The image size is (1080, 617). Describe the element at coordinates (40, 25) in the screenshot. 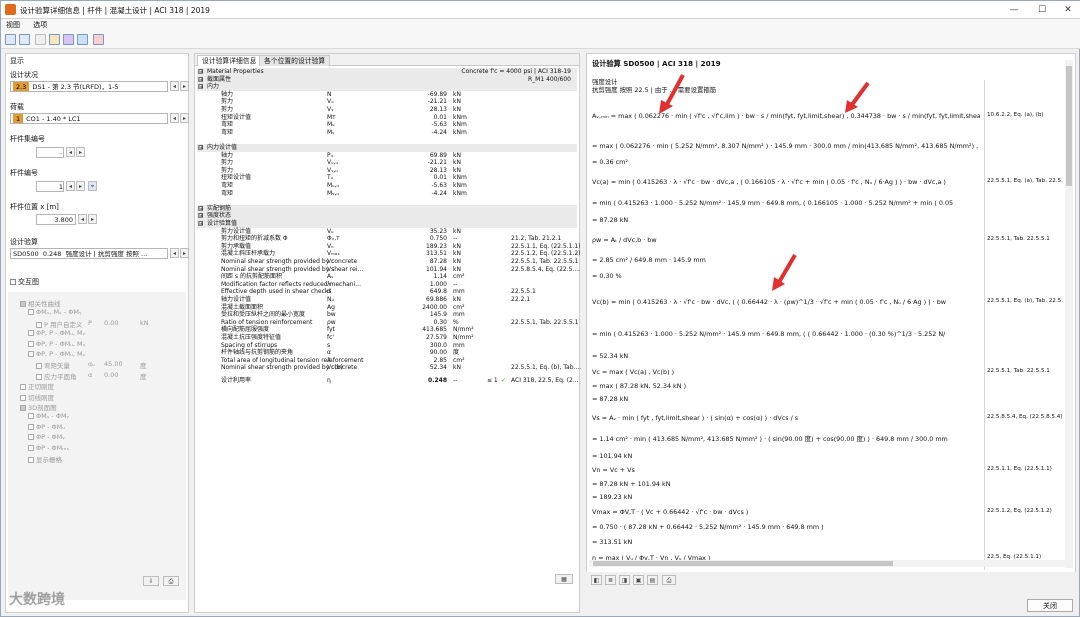

I see `menu-options: 选项` at that location.